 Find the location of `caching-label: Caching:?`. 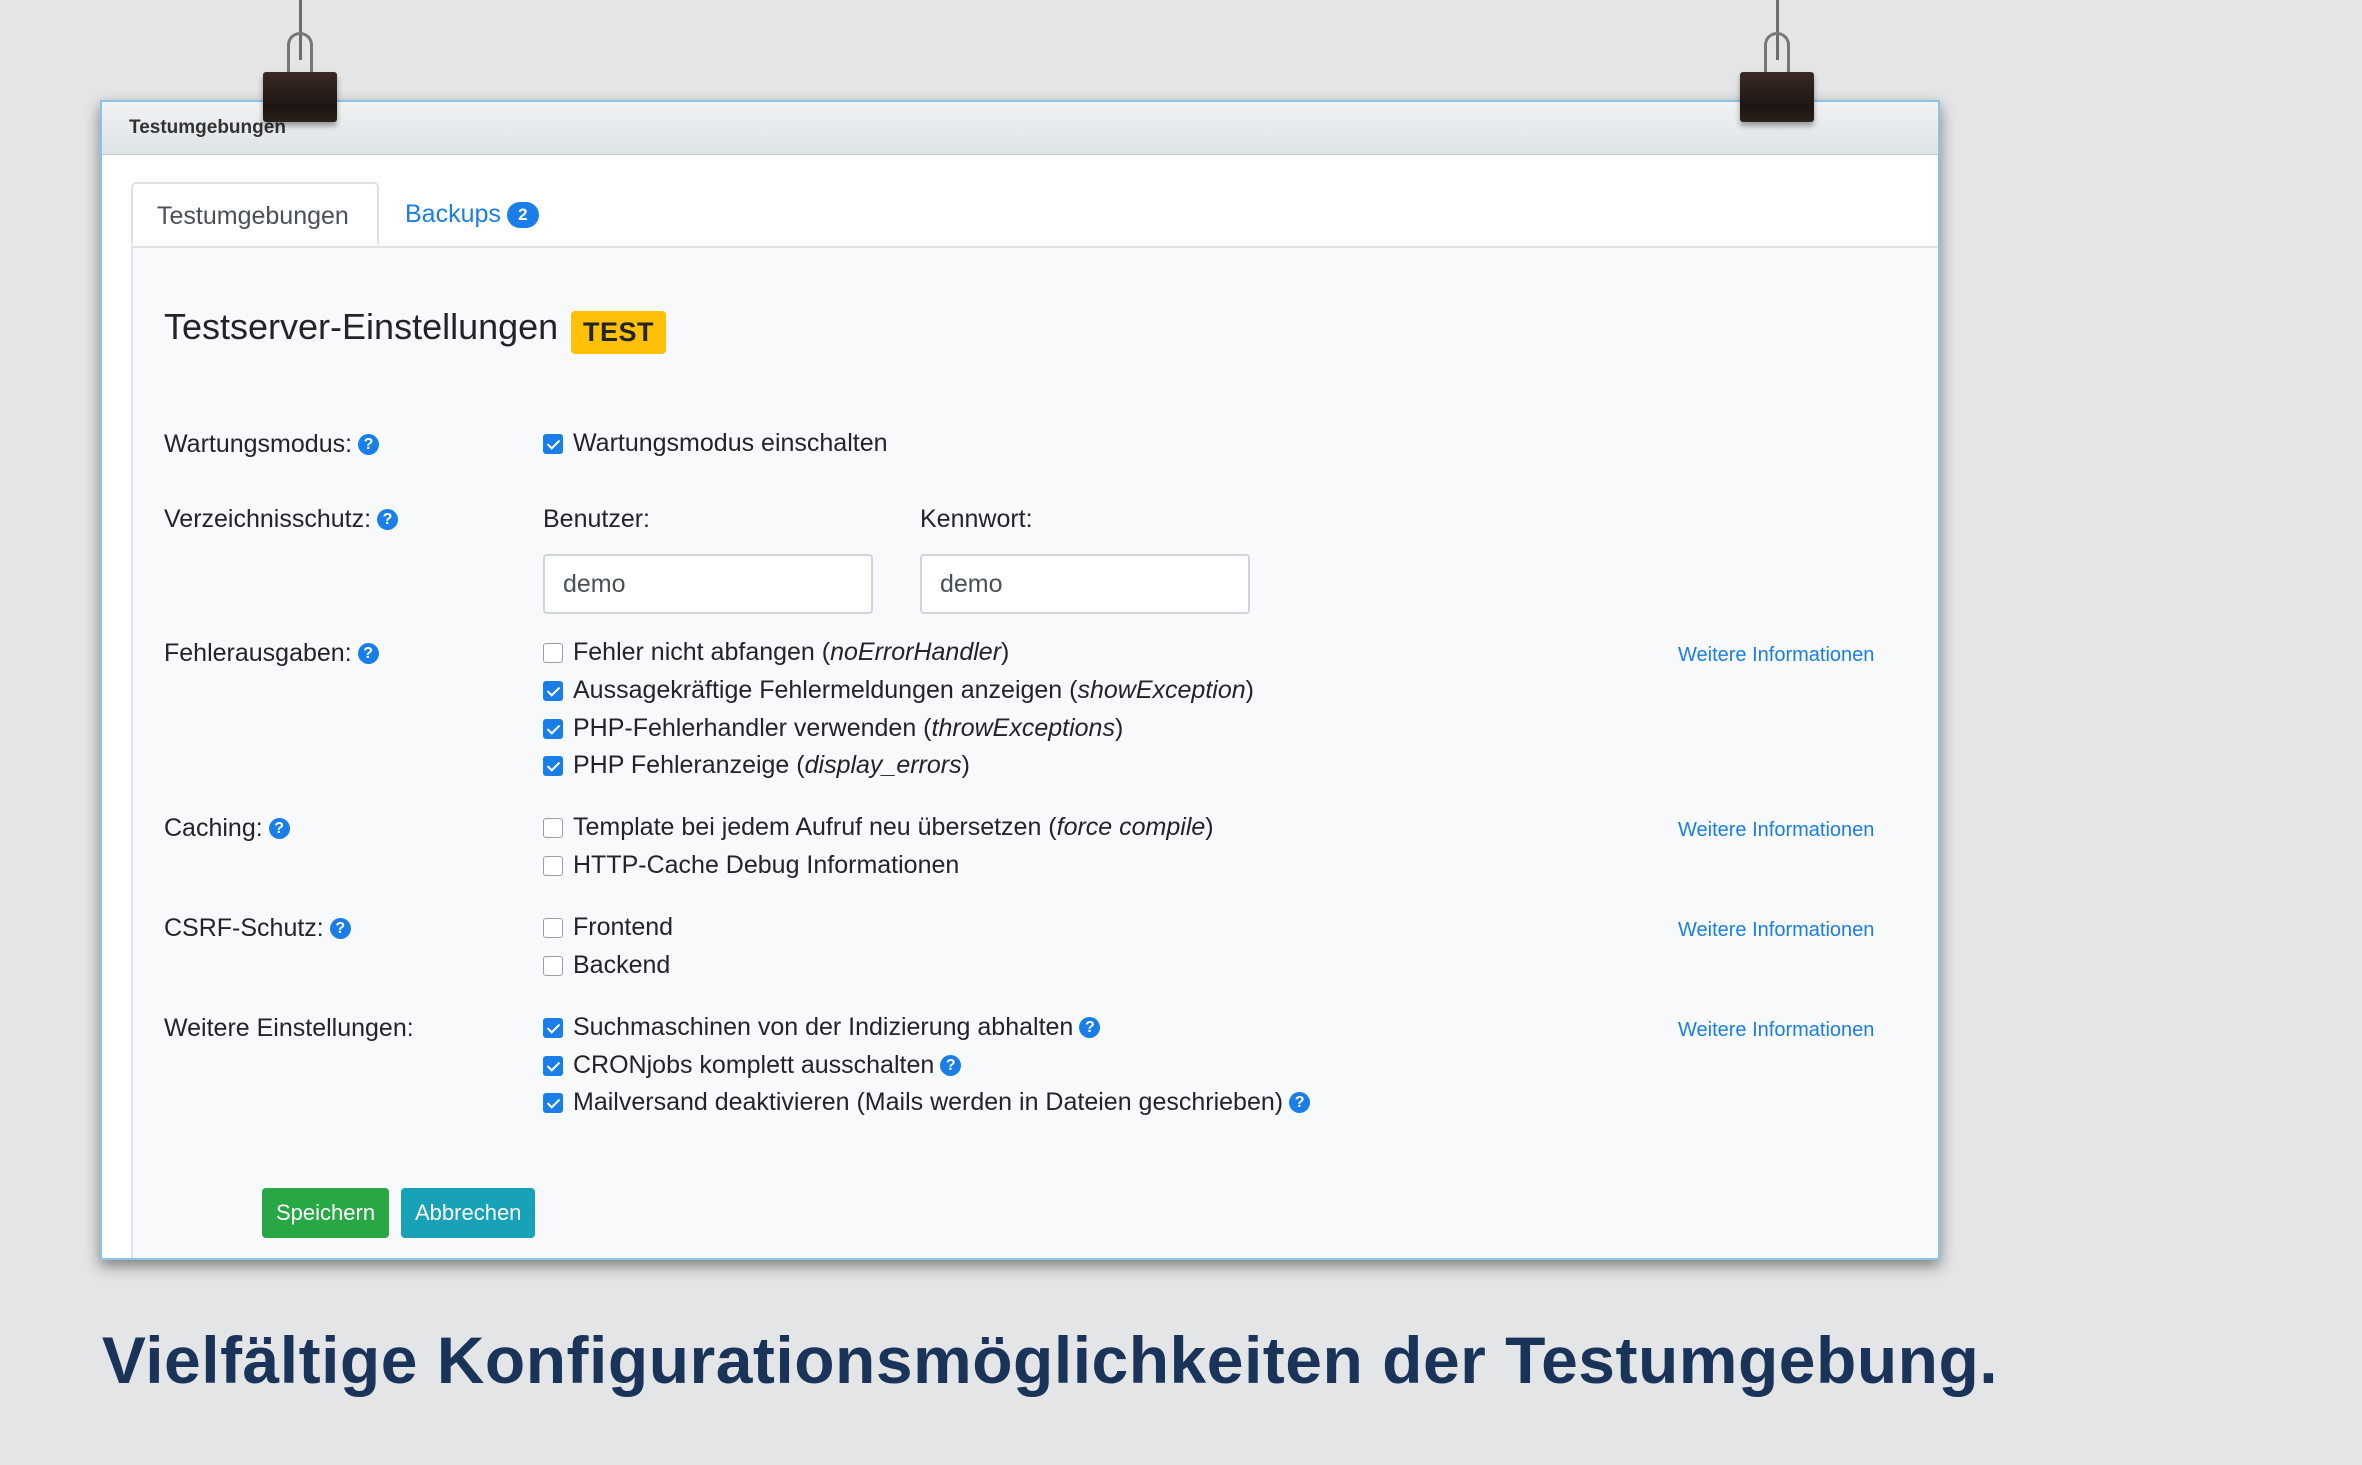

caching-label: Caching:? is located at coordinates (227, 828).